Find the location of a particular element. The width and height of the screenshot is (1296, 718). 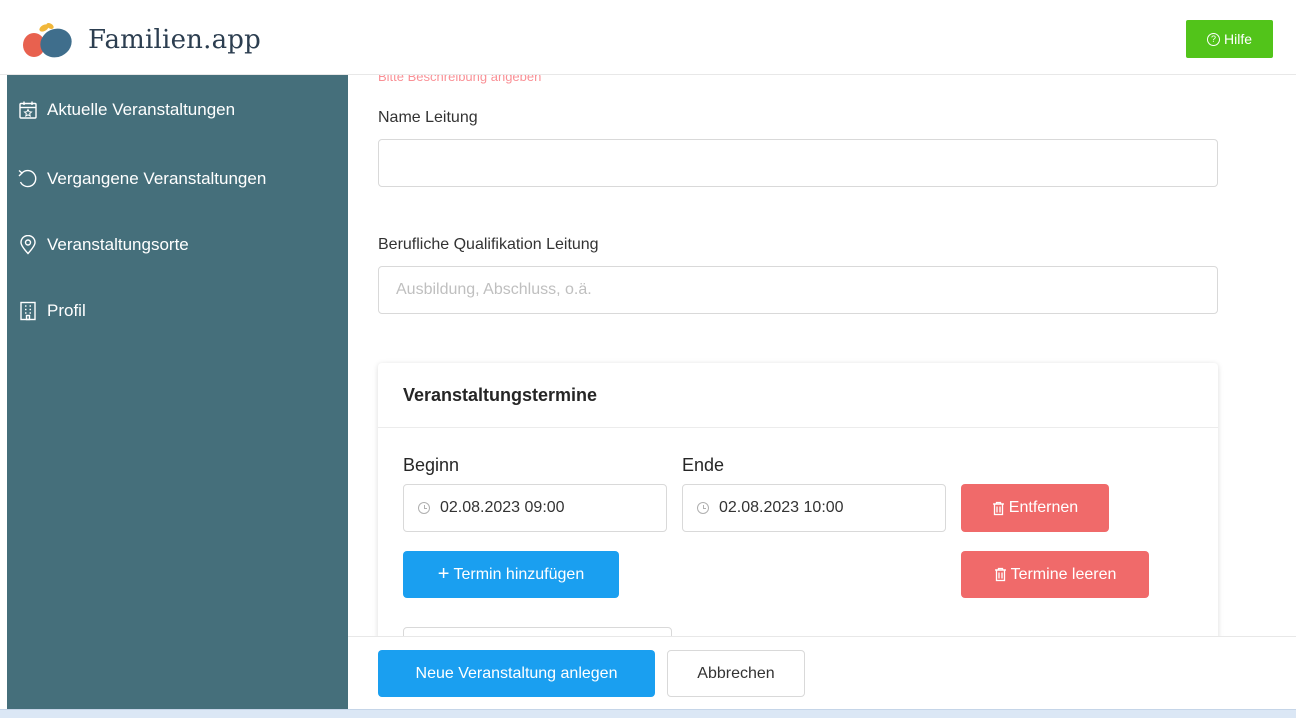

app-logo: Familien.app is located at coordinates (140, 40).